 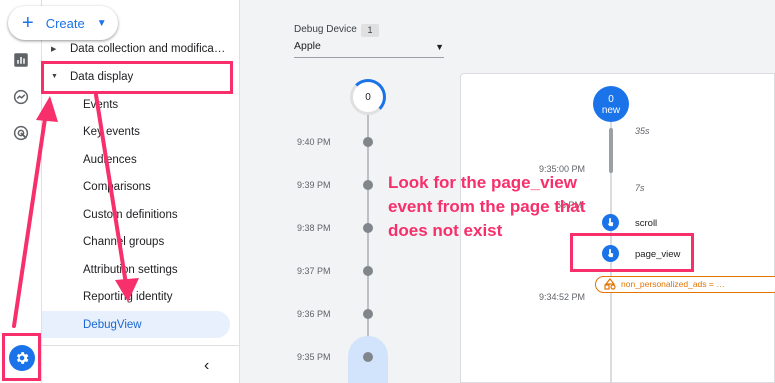 I want to click on create-button-label: Create, so click(x=65, y=23).